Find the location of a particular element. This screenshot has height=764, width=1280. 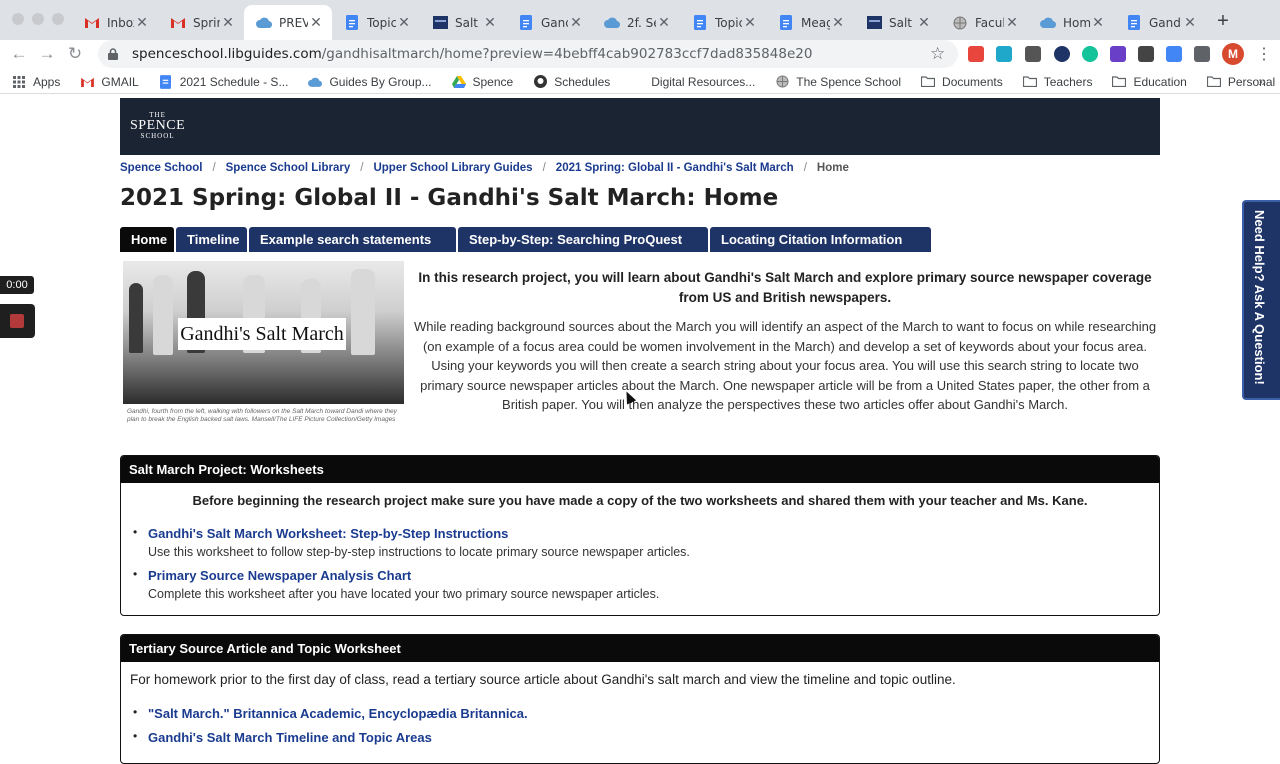

tab-title: Salt M is located at coordinates (902, 22).